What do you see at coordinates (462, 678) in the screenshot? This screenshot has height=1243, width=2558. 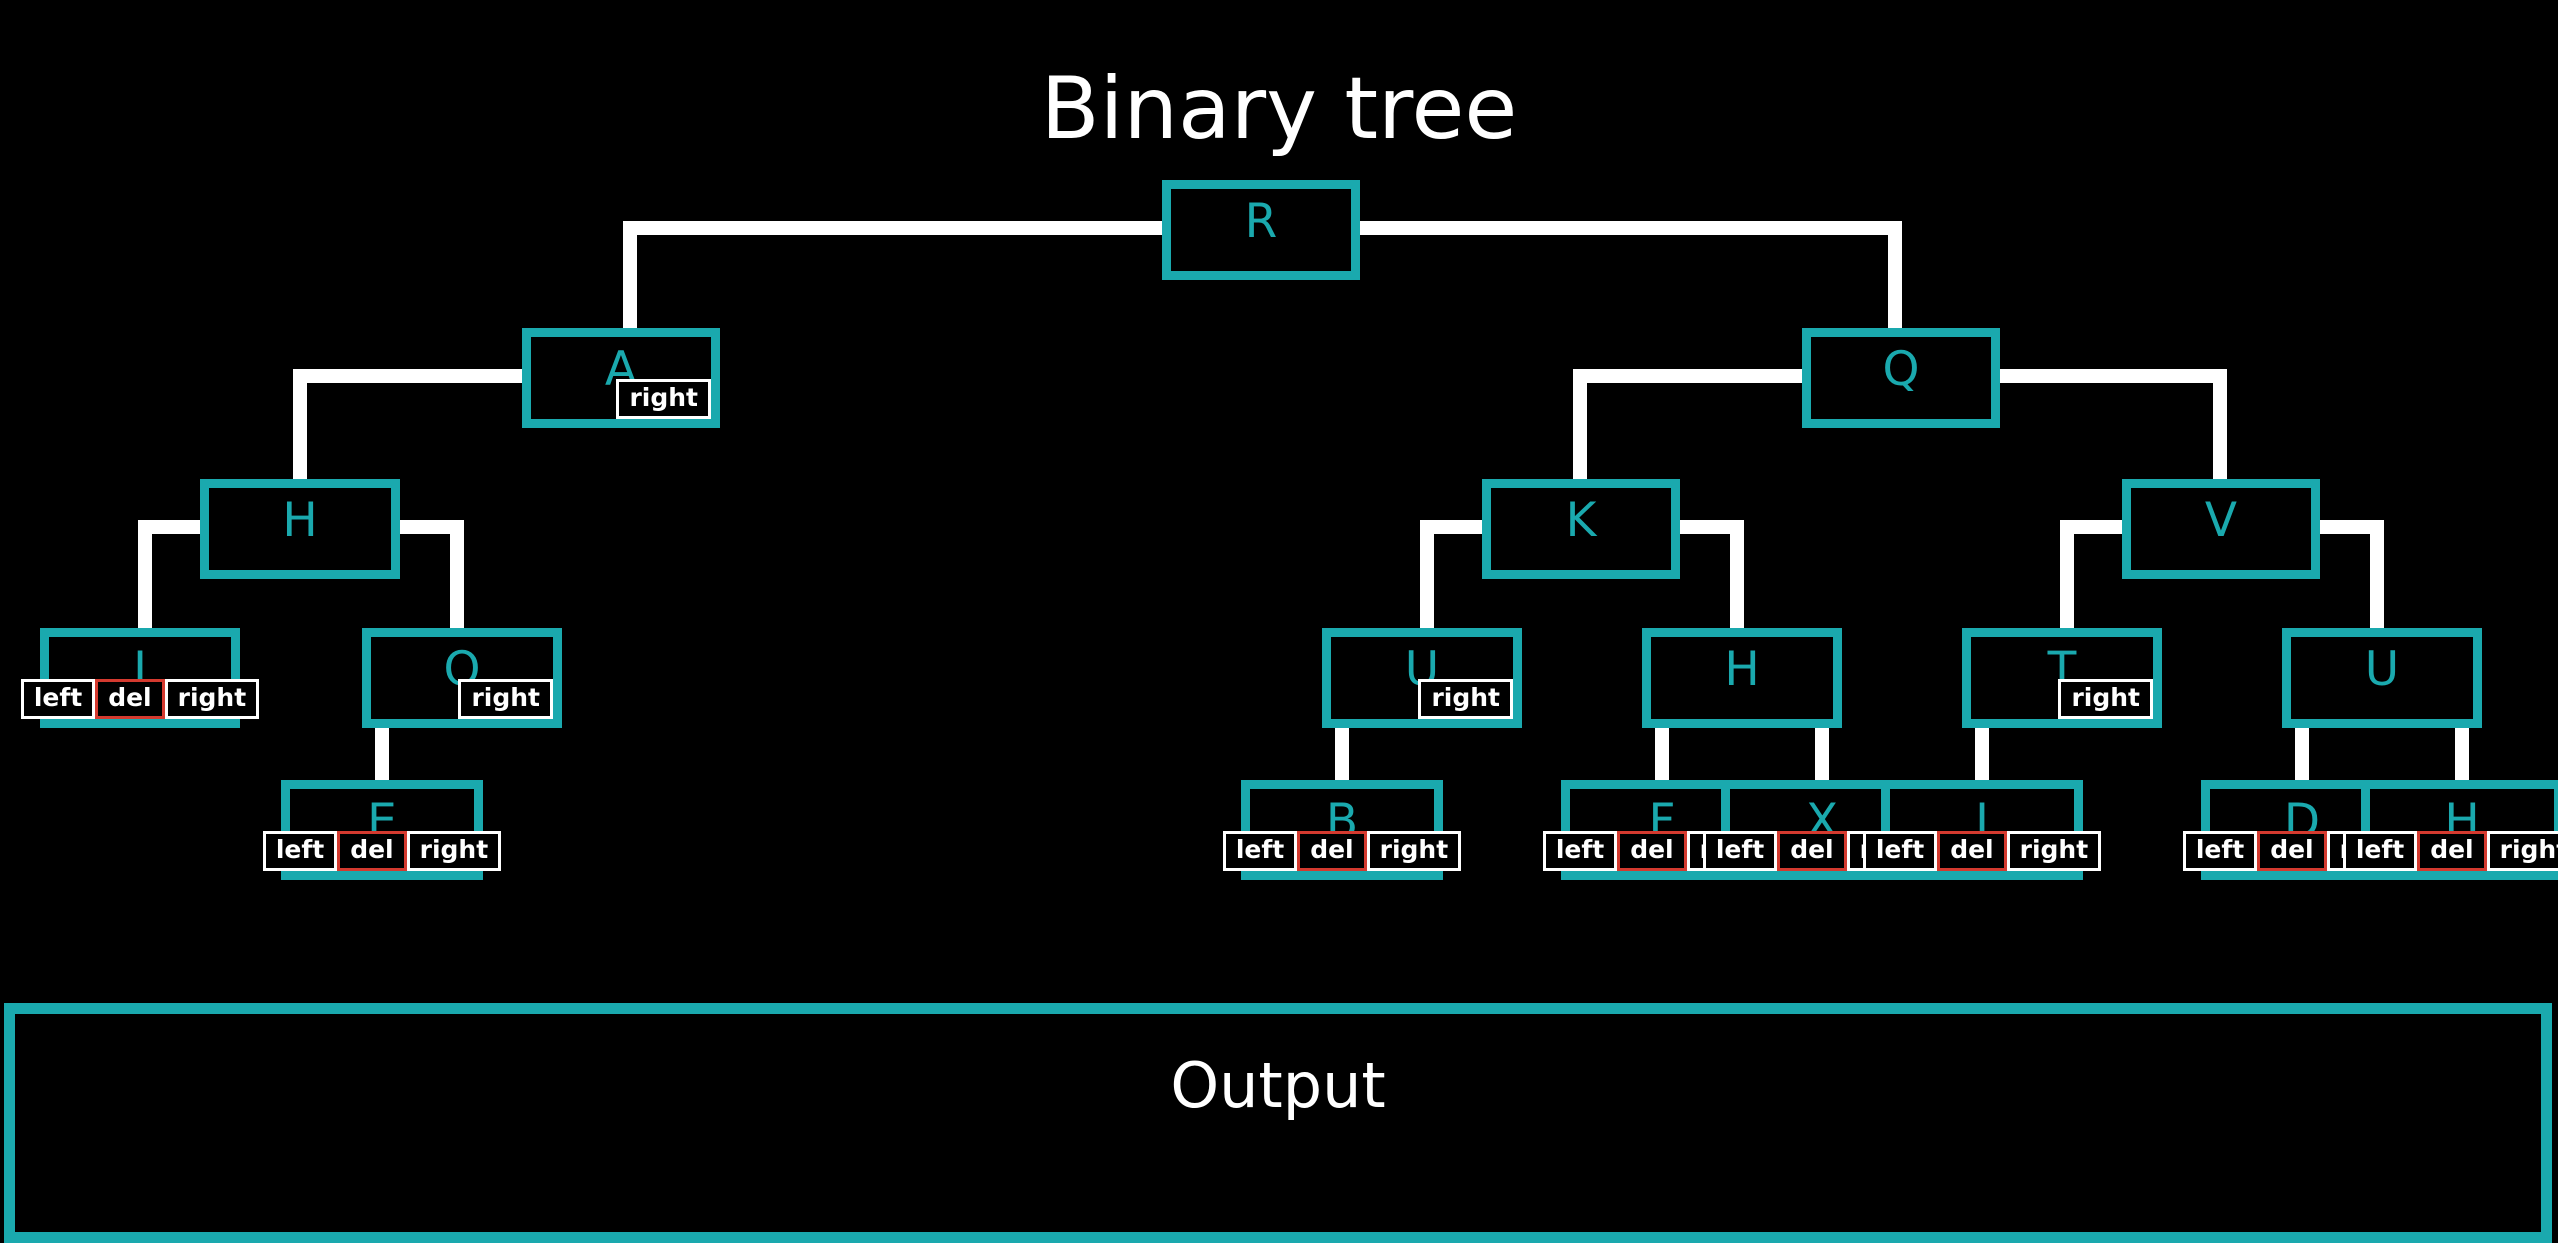 I see `tree-node-q2: Qright` at bounding box center [462, 678].